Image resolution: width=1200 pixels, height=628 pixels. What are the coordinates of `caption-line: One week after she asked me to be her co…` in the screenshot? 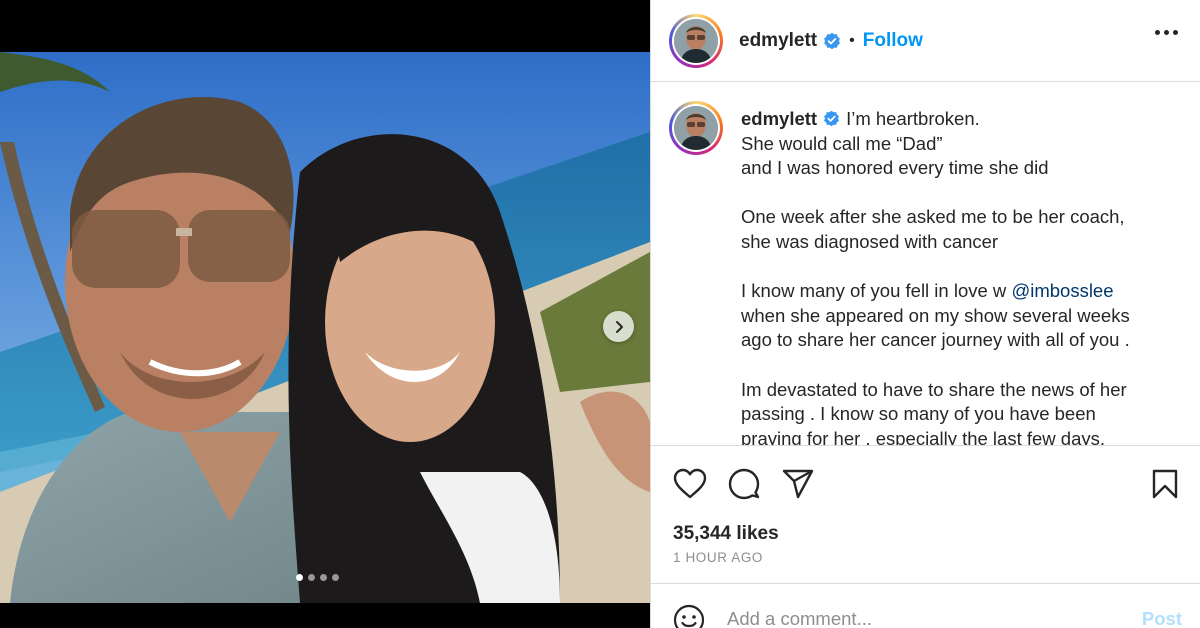 It's located at (933, 217).